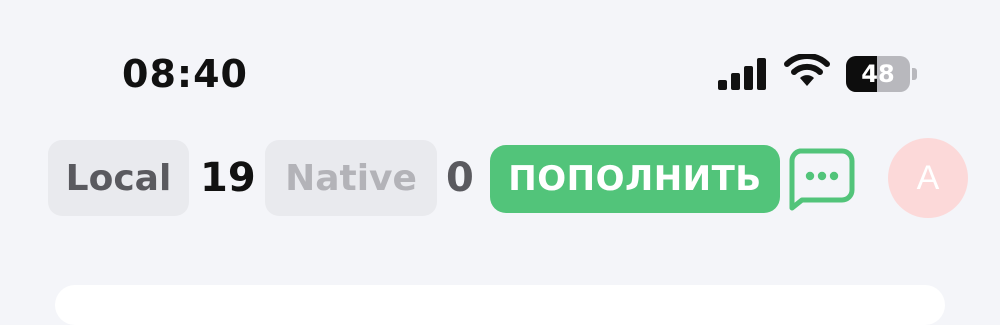 Image resolution: width=1000 pixels, height=325 pixels. I want to click on battery-icon: 48, so click(882, 74).